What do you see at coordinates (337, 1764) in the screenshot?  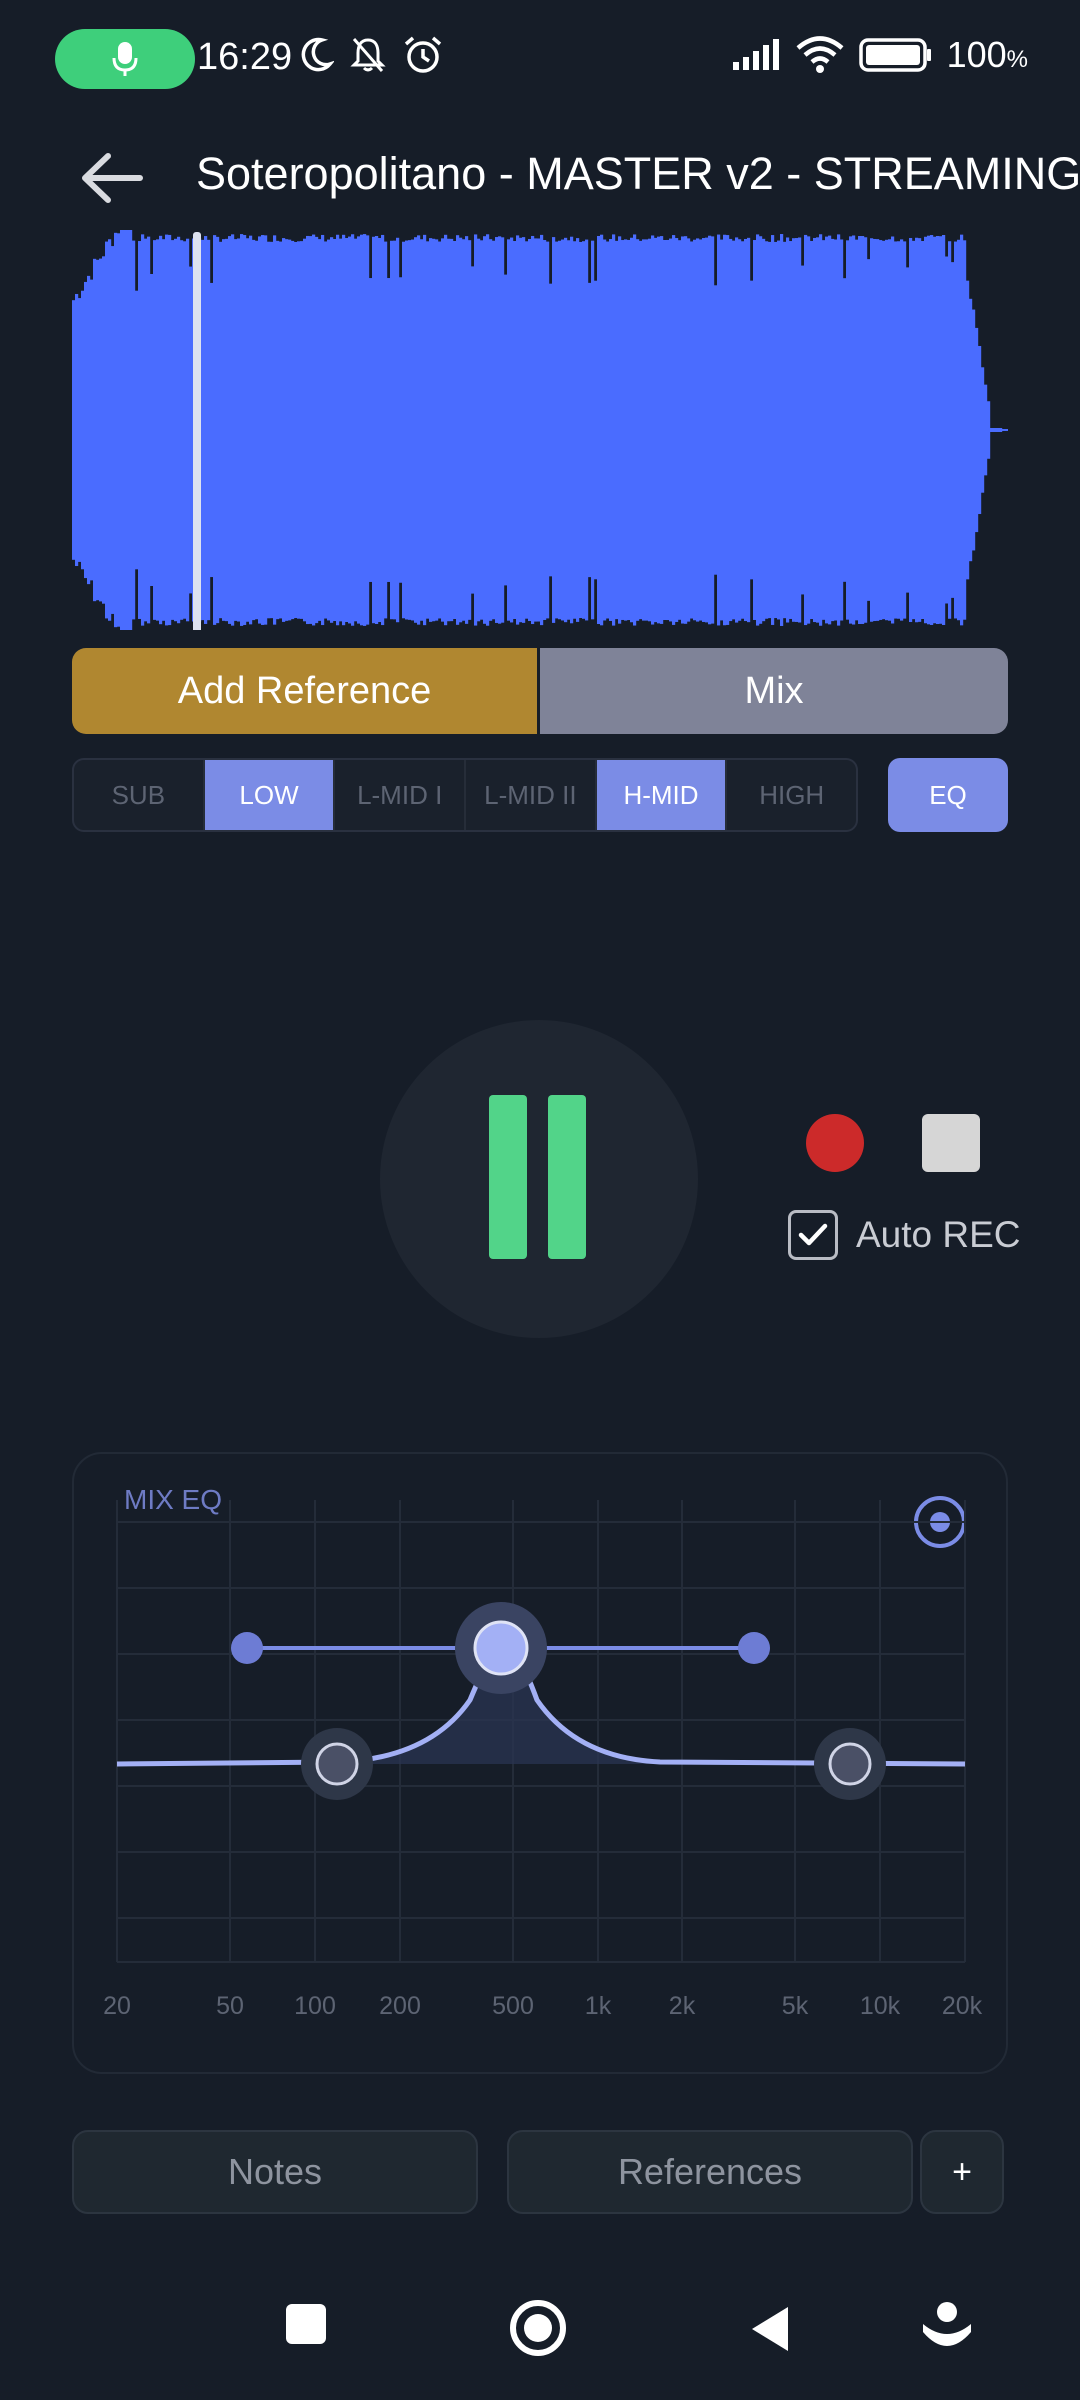 I see `eq-band-node-low` at bounding box center [337, 1764].